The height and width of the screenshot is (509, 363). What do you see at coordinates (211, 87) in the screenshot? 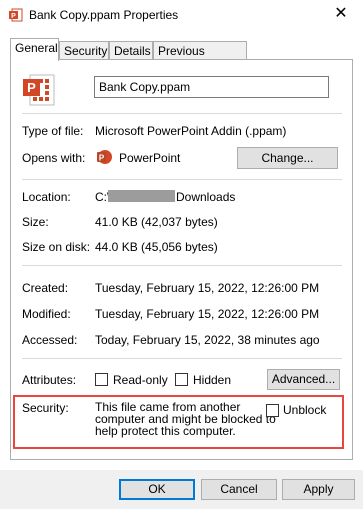
I see `file-name-field: Bank Copy.ppam` at bounding box center [211, 87].